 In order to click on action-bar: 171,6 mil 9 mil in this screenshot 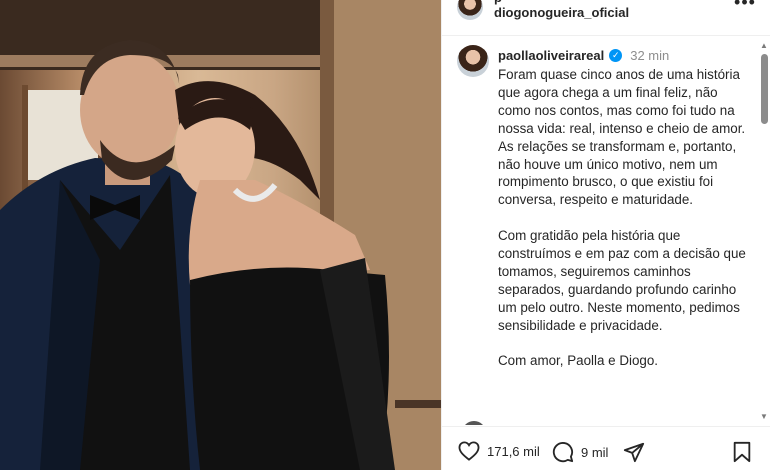, I will do `click(606, 448)`.